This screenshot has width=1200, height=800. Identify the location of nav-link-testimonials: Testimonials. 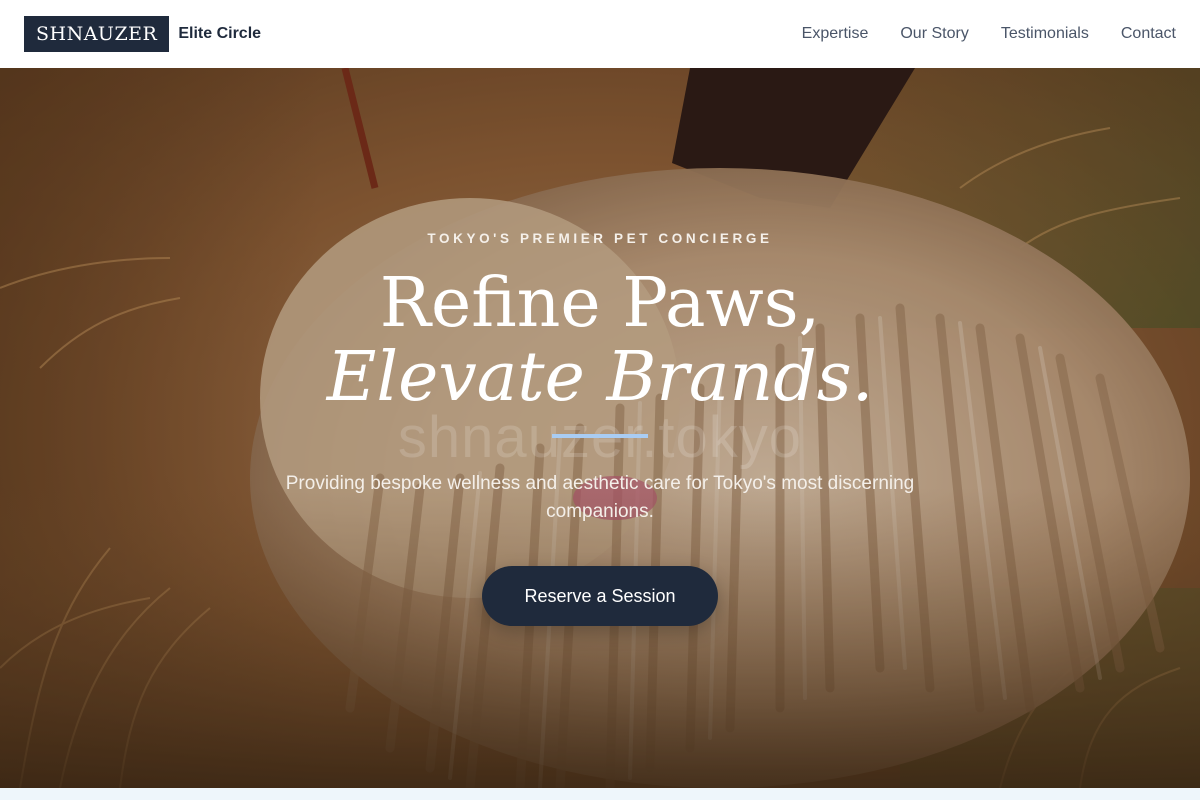
(1045, 34).